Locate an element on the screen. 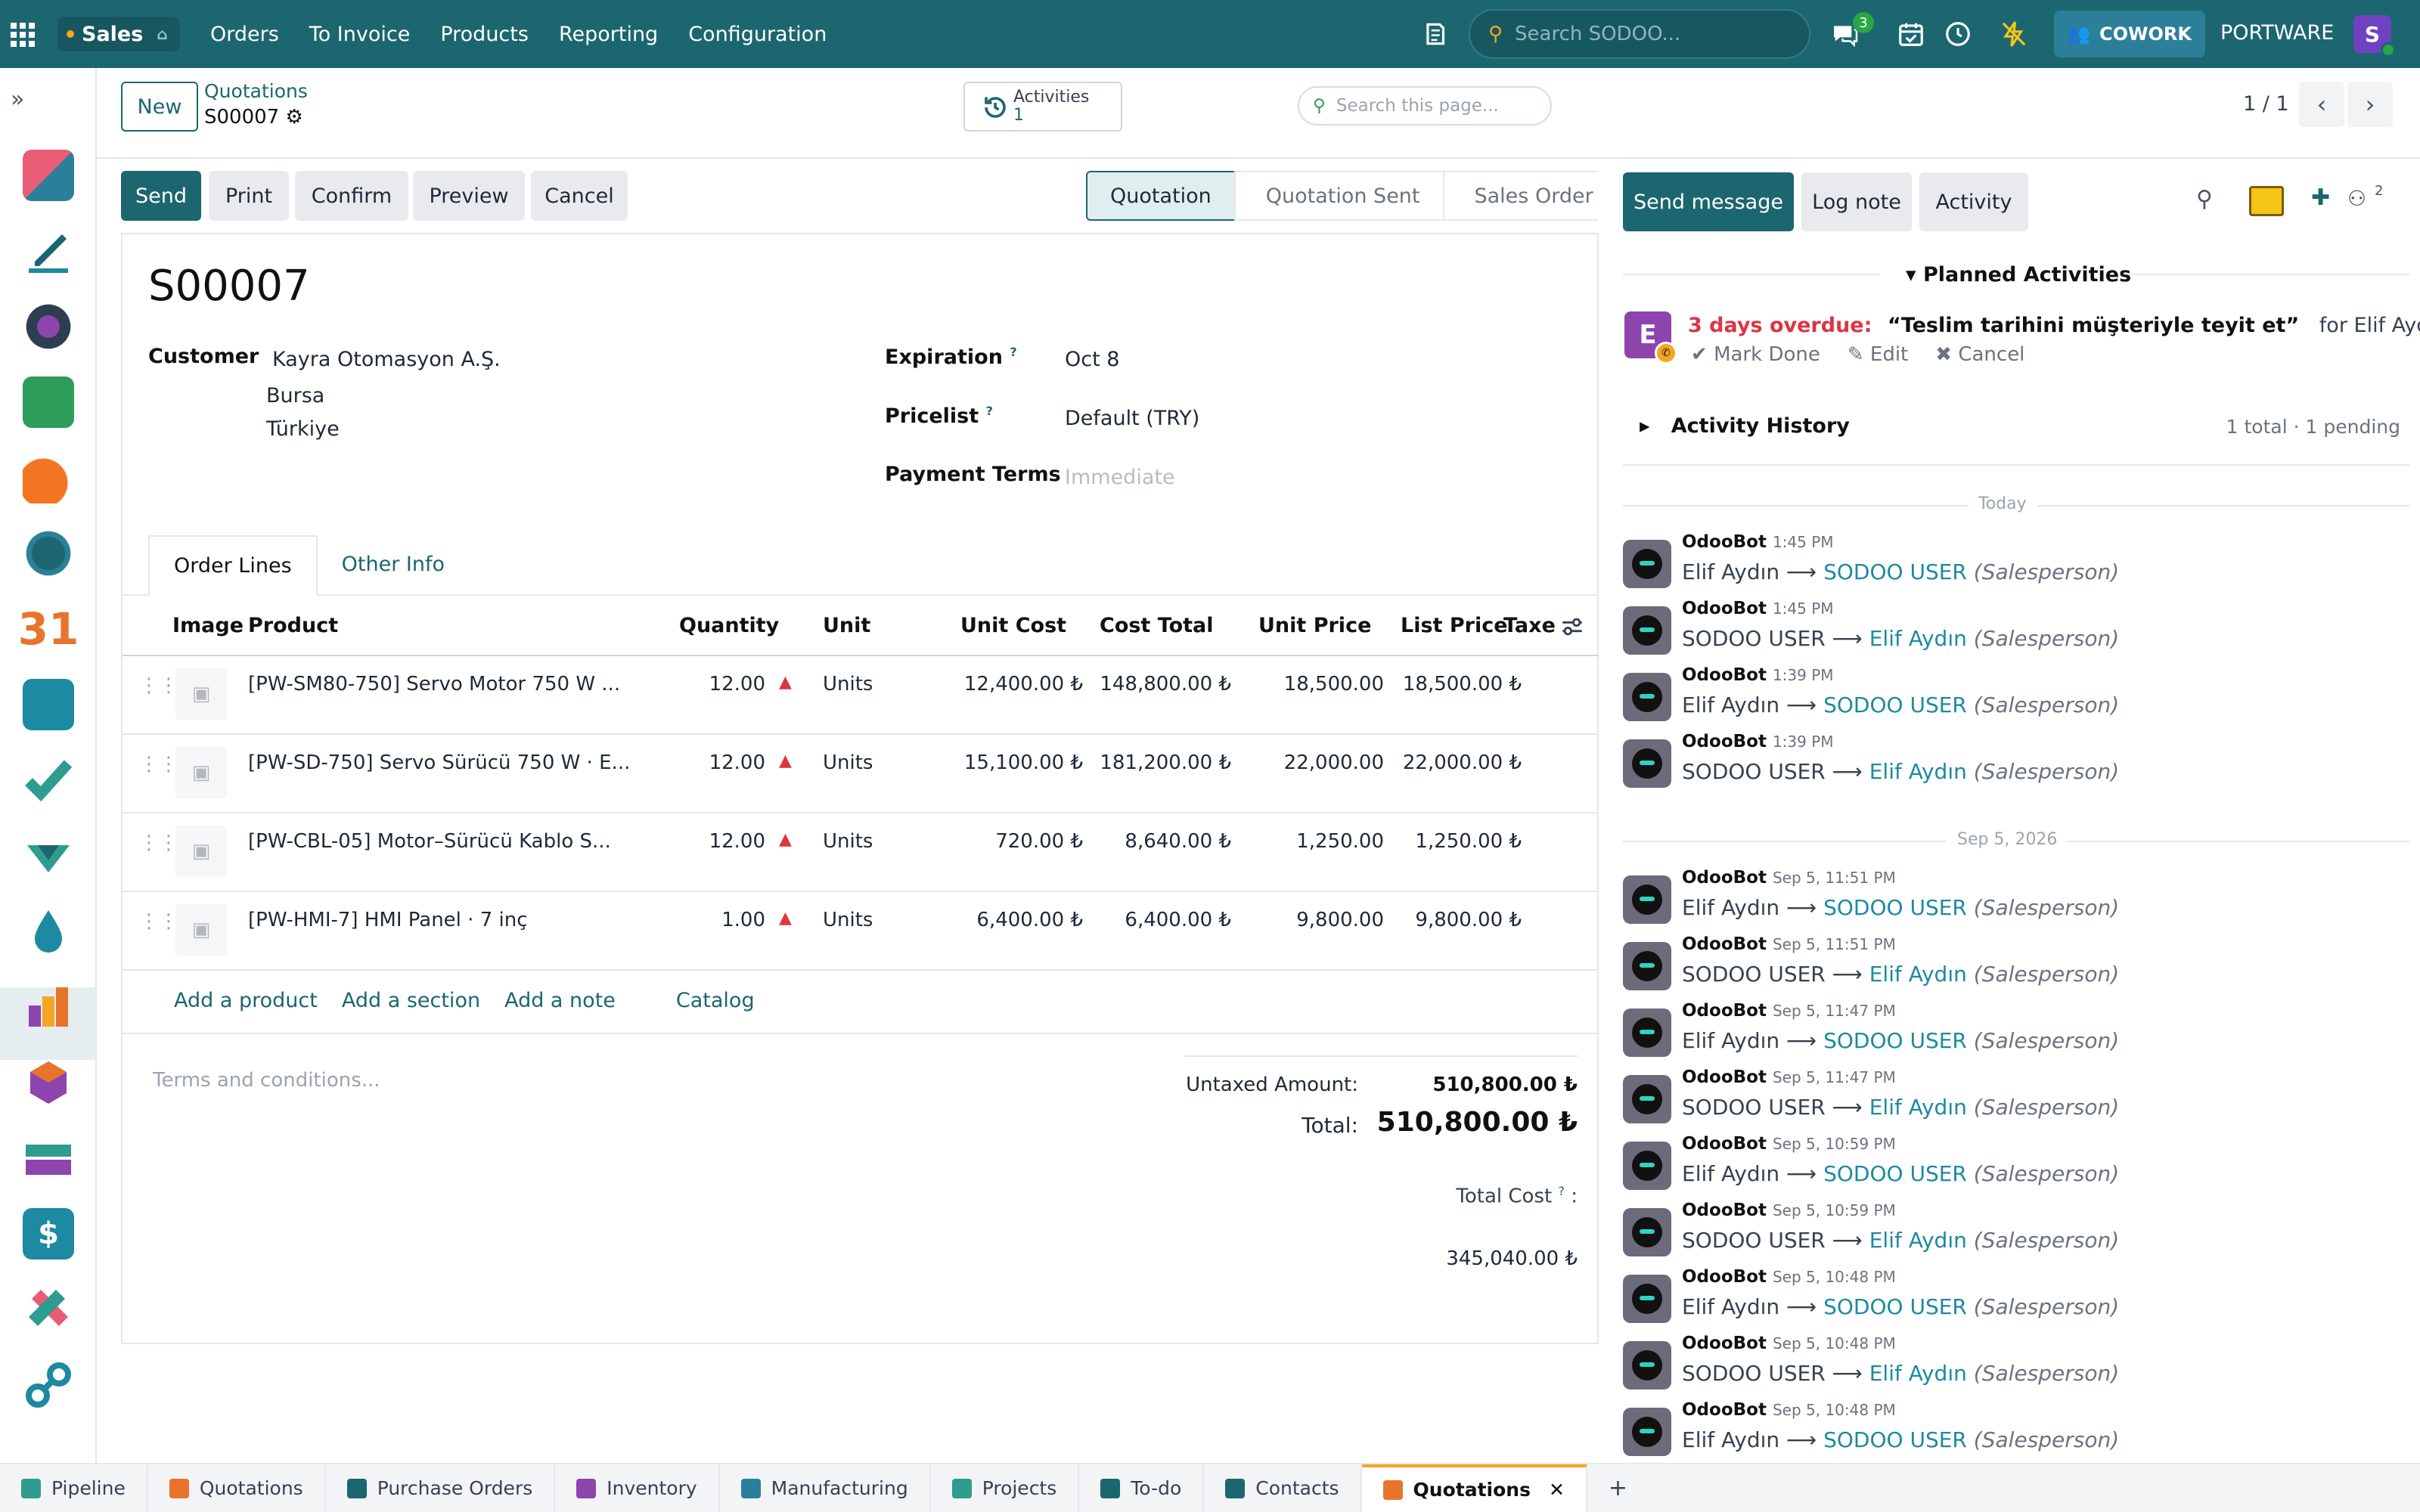 This screenshot has width=2420, height=1512. documentation-icon is located at coordinates (1436, 34).